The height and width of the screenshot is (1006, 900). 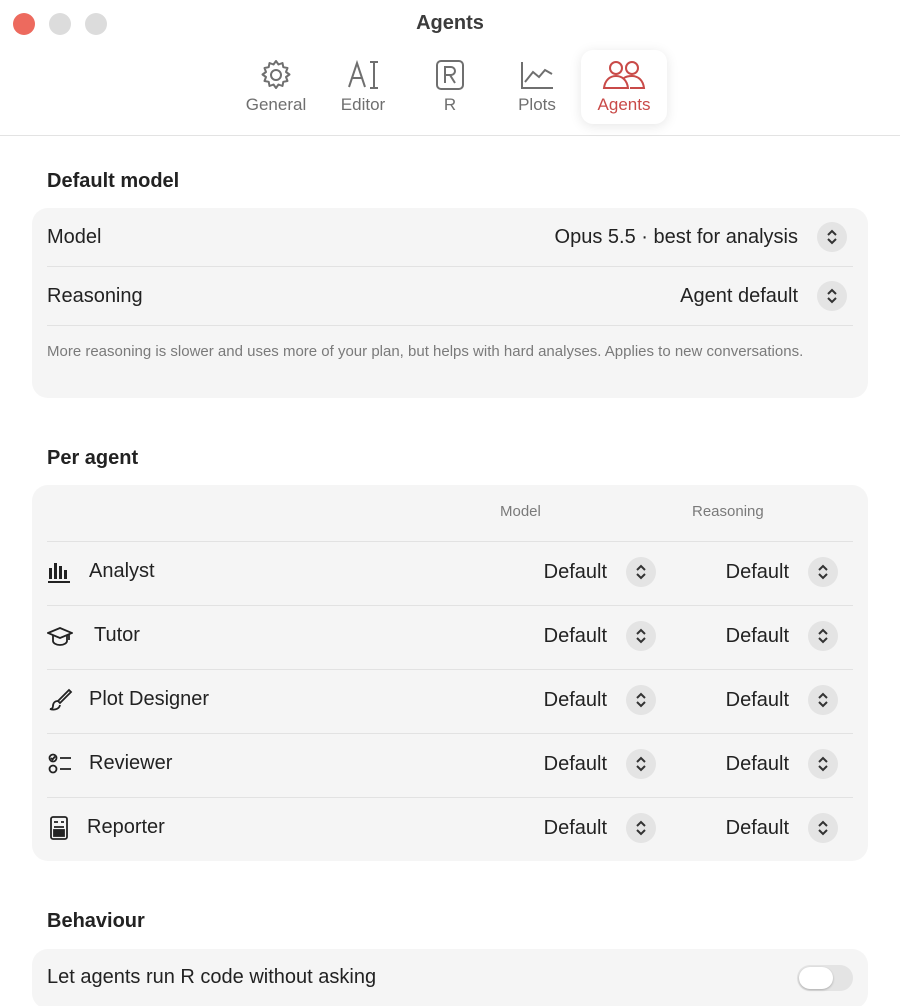 What do you see at coordinates (676, 237) in the screenshot?
I see `model-value: Opus 5.5 · best for analysis` at bounding box center [676, 237].